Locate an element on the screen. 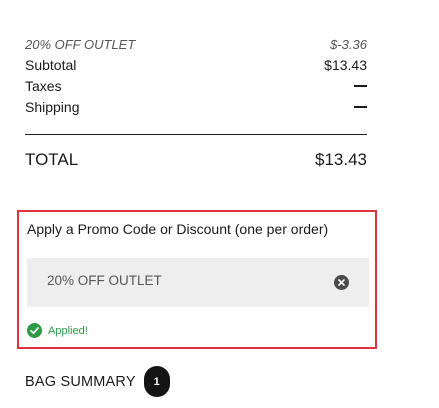 The height and width of the screenshot is (408, 439). bag-summary-title: BAG SUMMARY is located at coordinates (80, 381).